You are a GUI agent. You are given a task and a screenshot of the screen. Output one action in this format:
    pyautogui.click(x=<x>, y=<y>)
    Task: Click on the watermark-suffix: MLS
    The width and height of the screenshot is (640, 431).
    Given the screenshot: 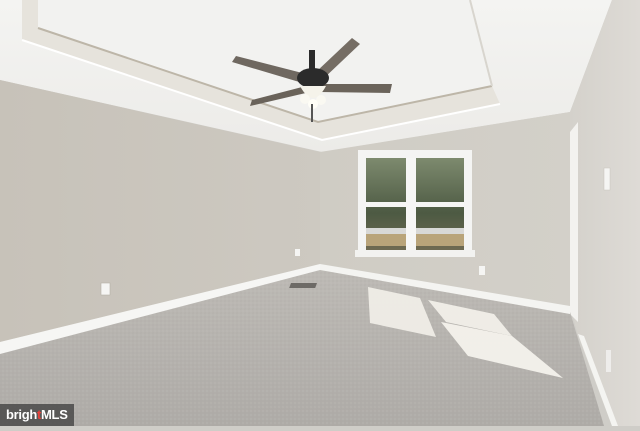 What is the action you would take?
    pyautogui.click(x=54, y=414)
    